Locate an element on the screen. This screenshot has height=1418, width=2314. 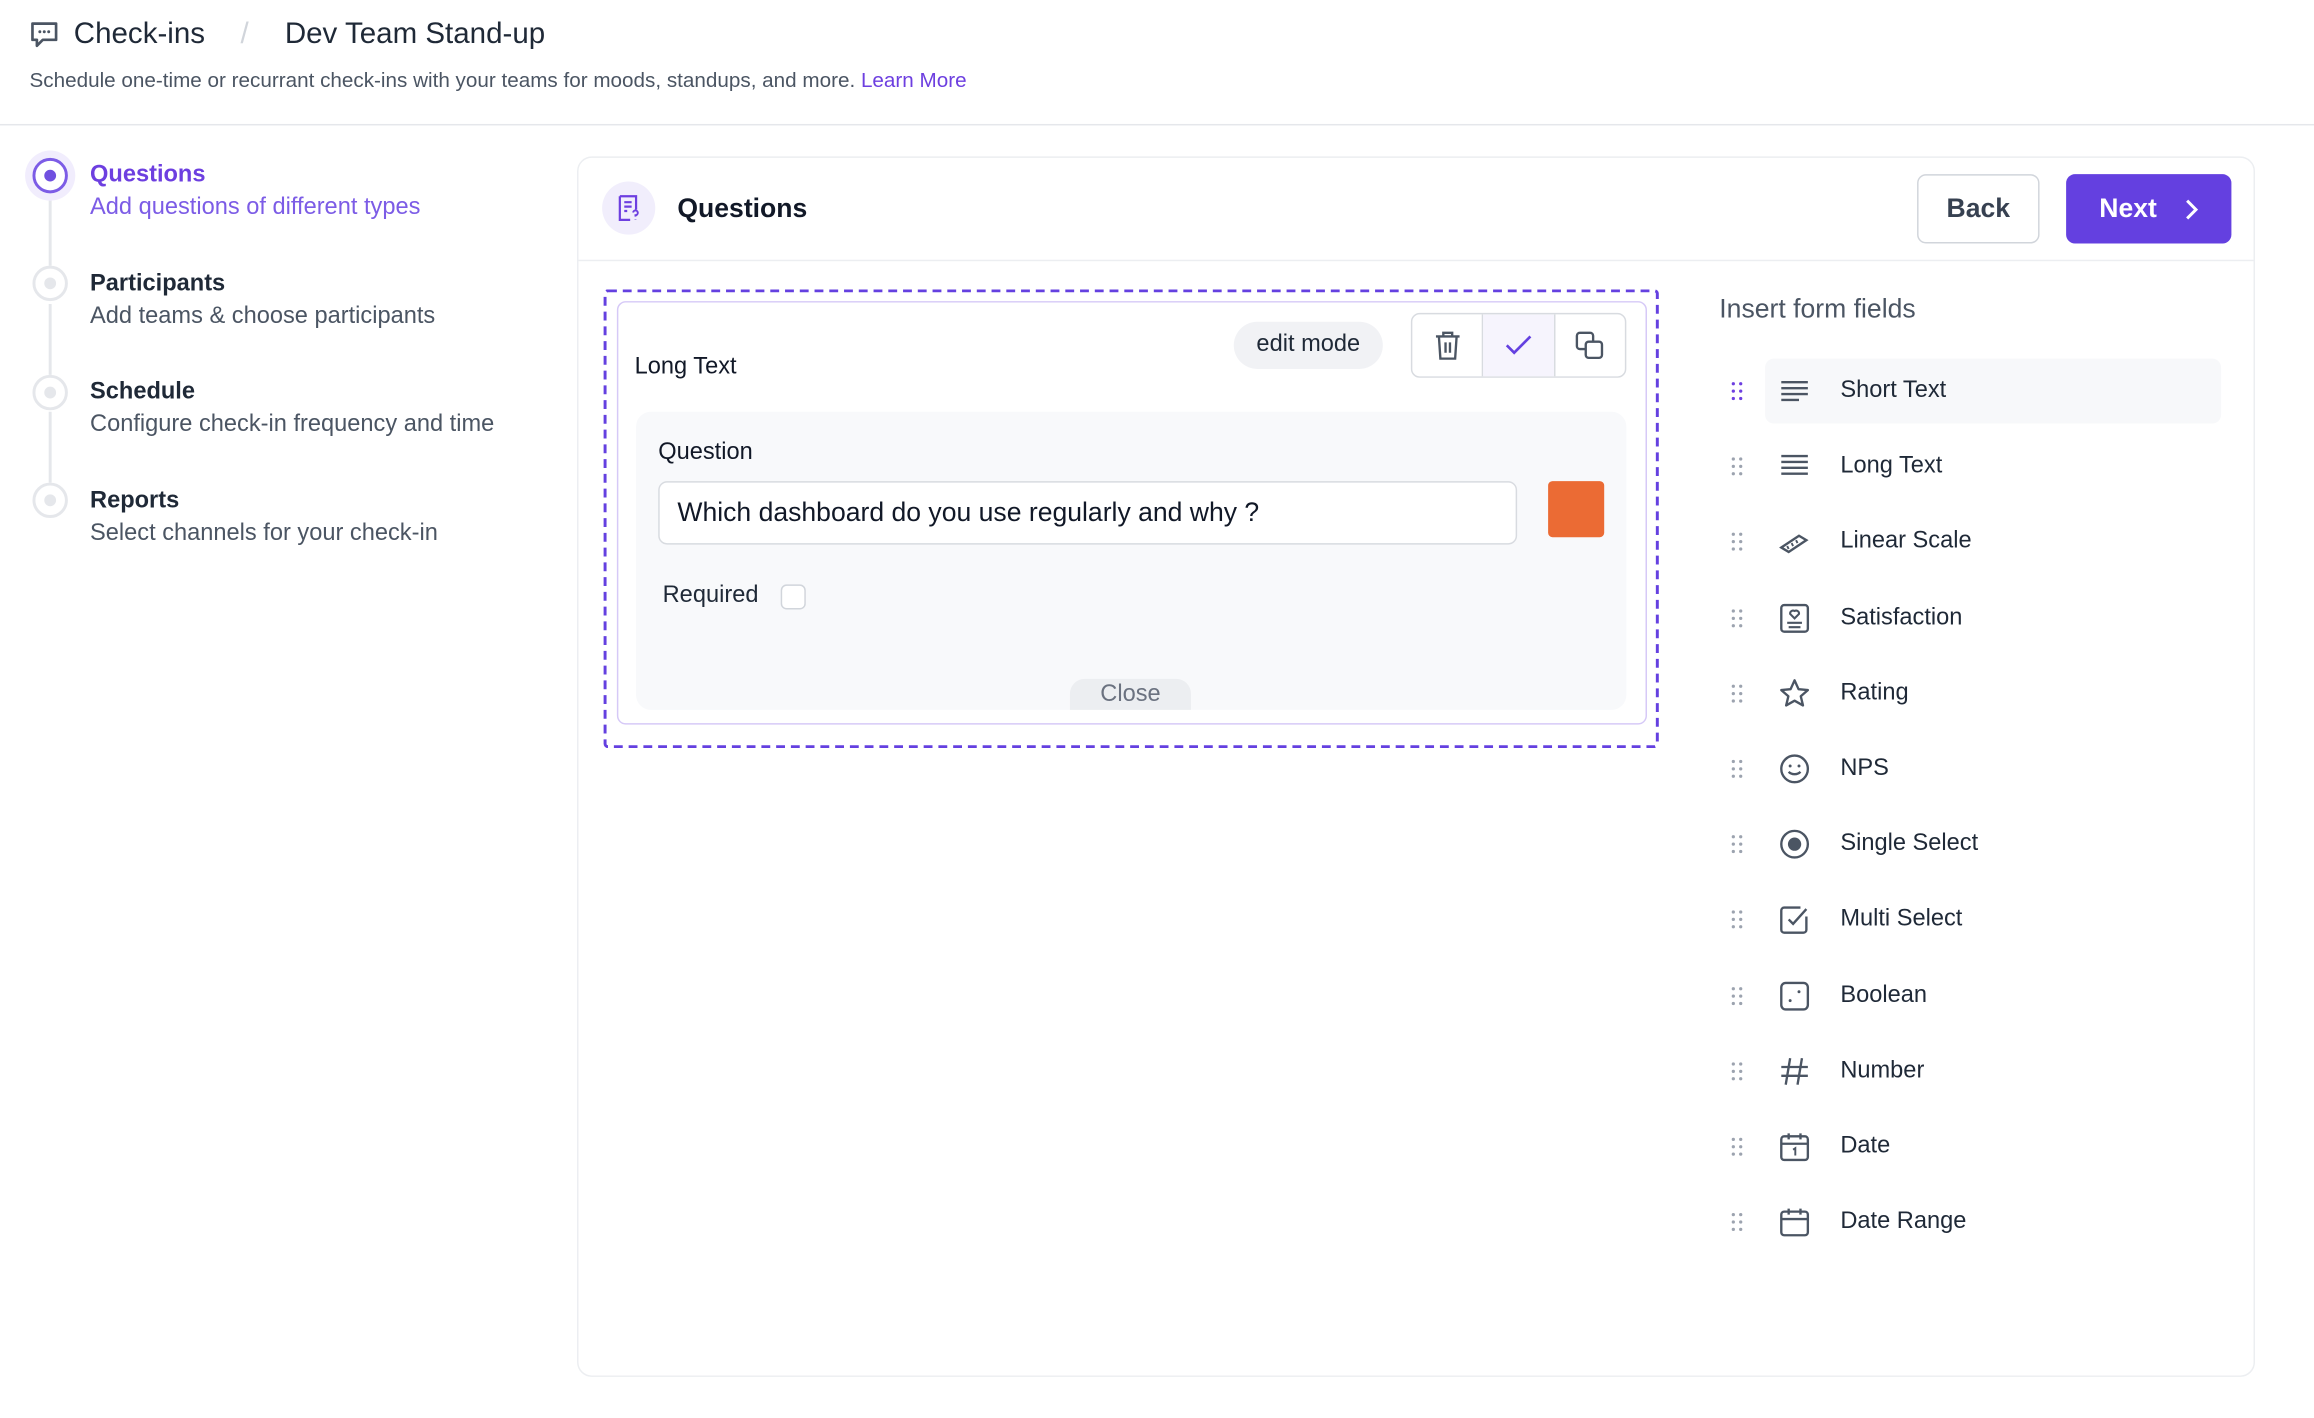
form-field-label: Short Text is located at coordinates (1893, 390).